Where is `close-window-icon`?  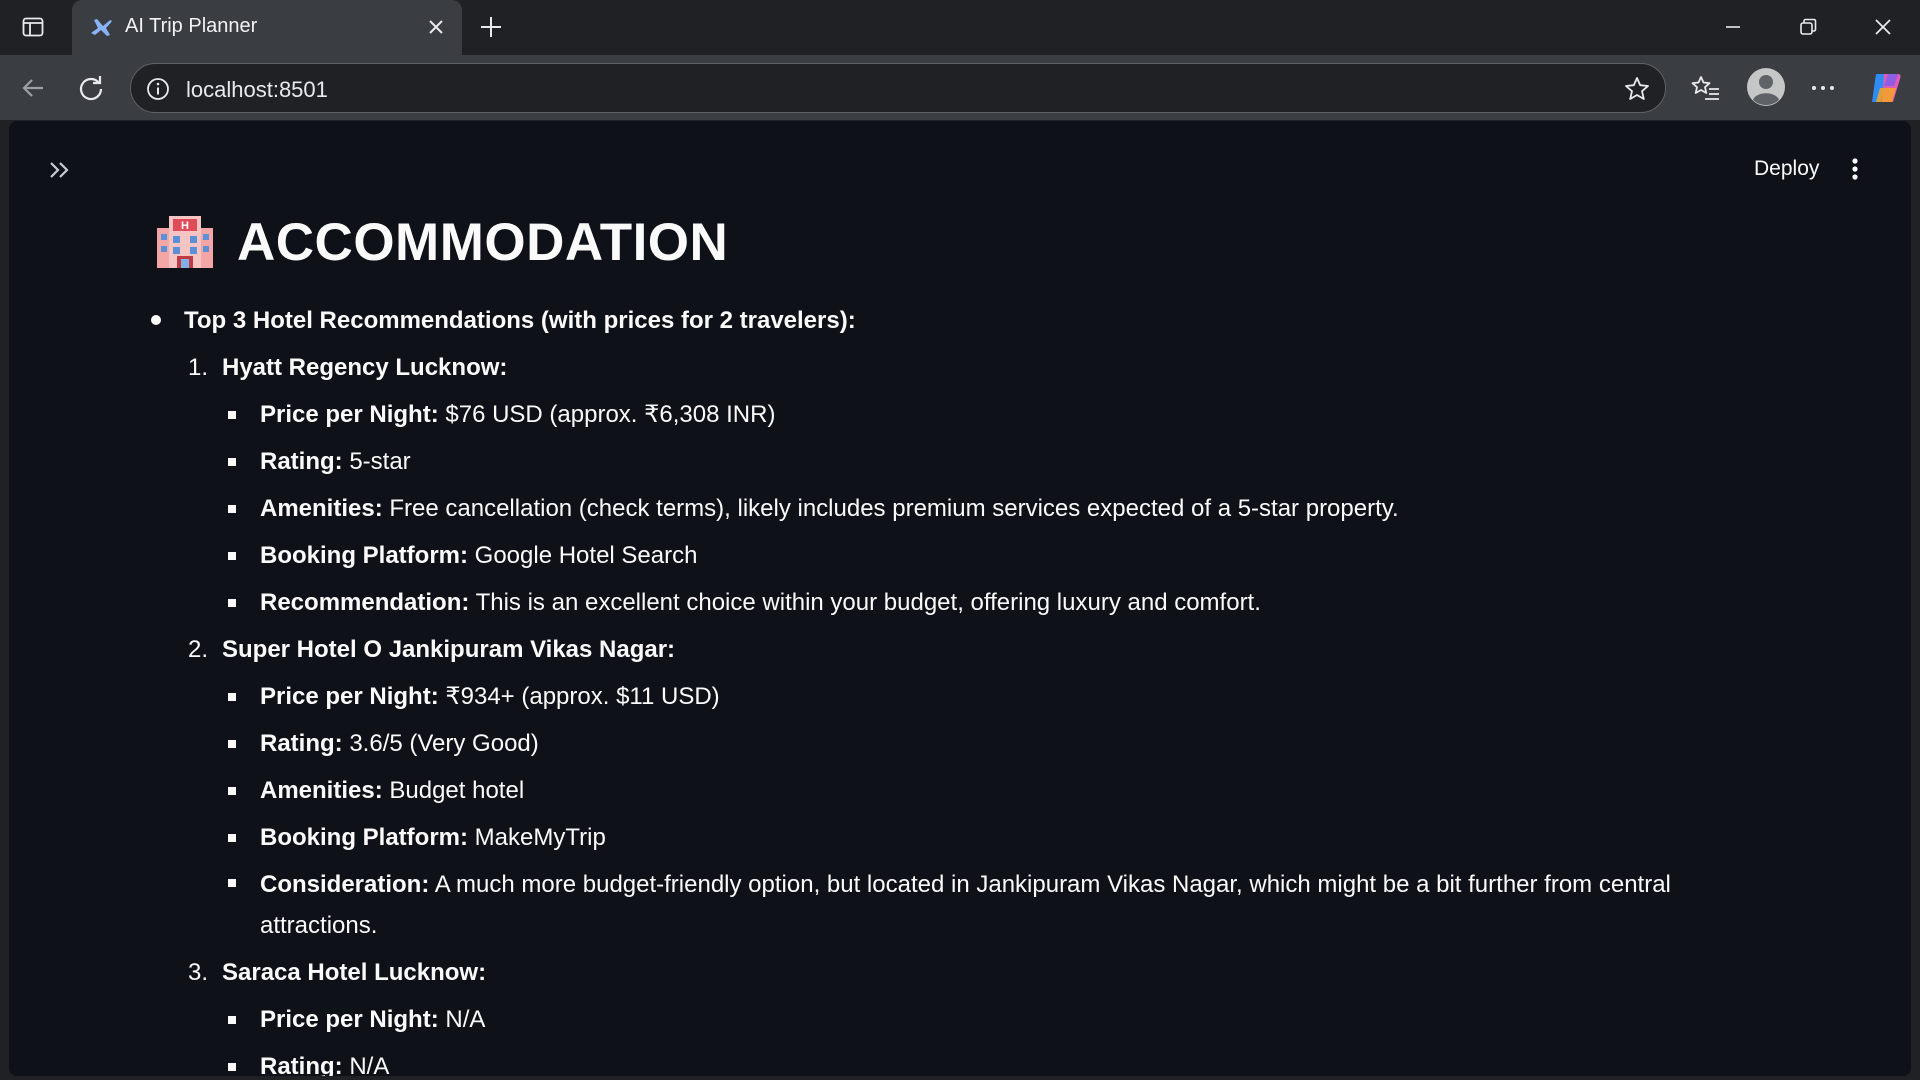 close-window-icon is located at coordinates (1883, 27).